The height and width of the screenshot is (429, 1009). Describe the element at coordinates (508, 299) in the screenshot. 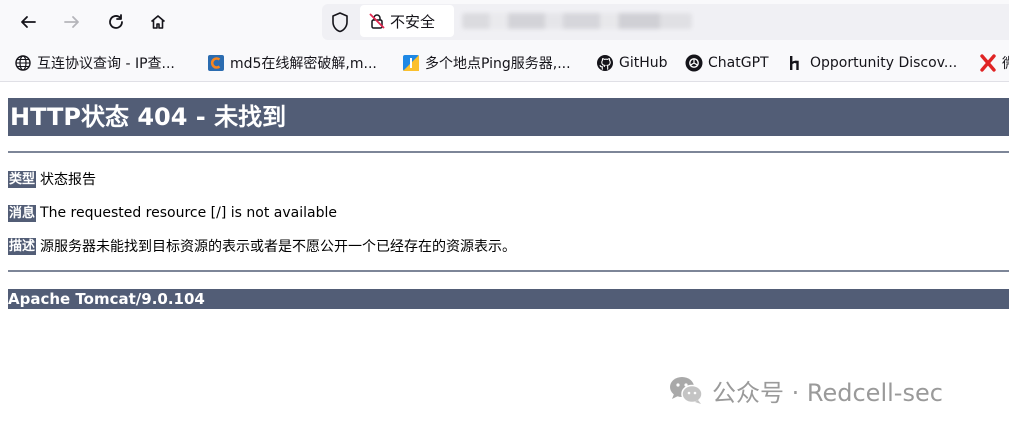

I see `server-footer: Apache Tomcat/9.0.104` at that location.